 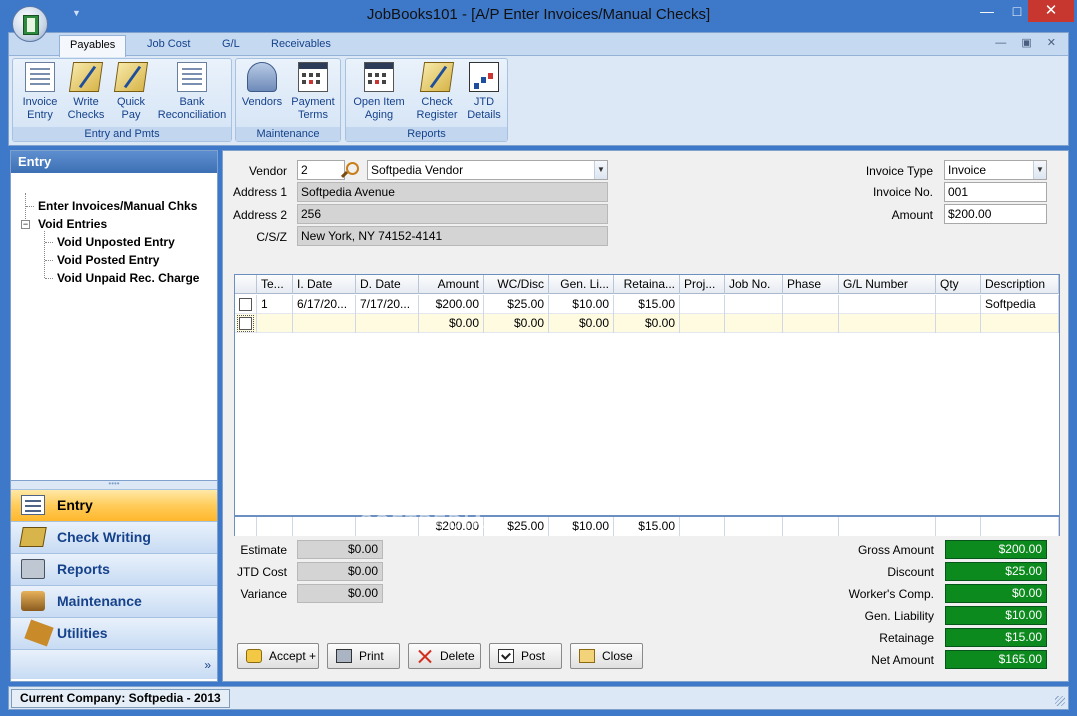 What do you see at coordinates (231, 45) in the screenshot?
I see `tab-gl: G/L` at bounding box center [231, 45].